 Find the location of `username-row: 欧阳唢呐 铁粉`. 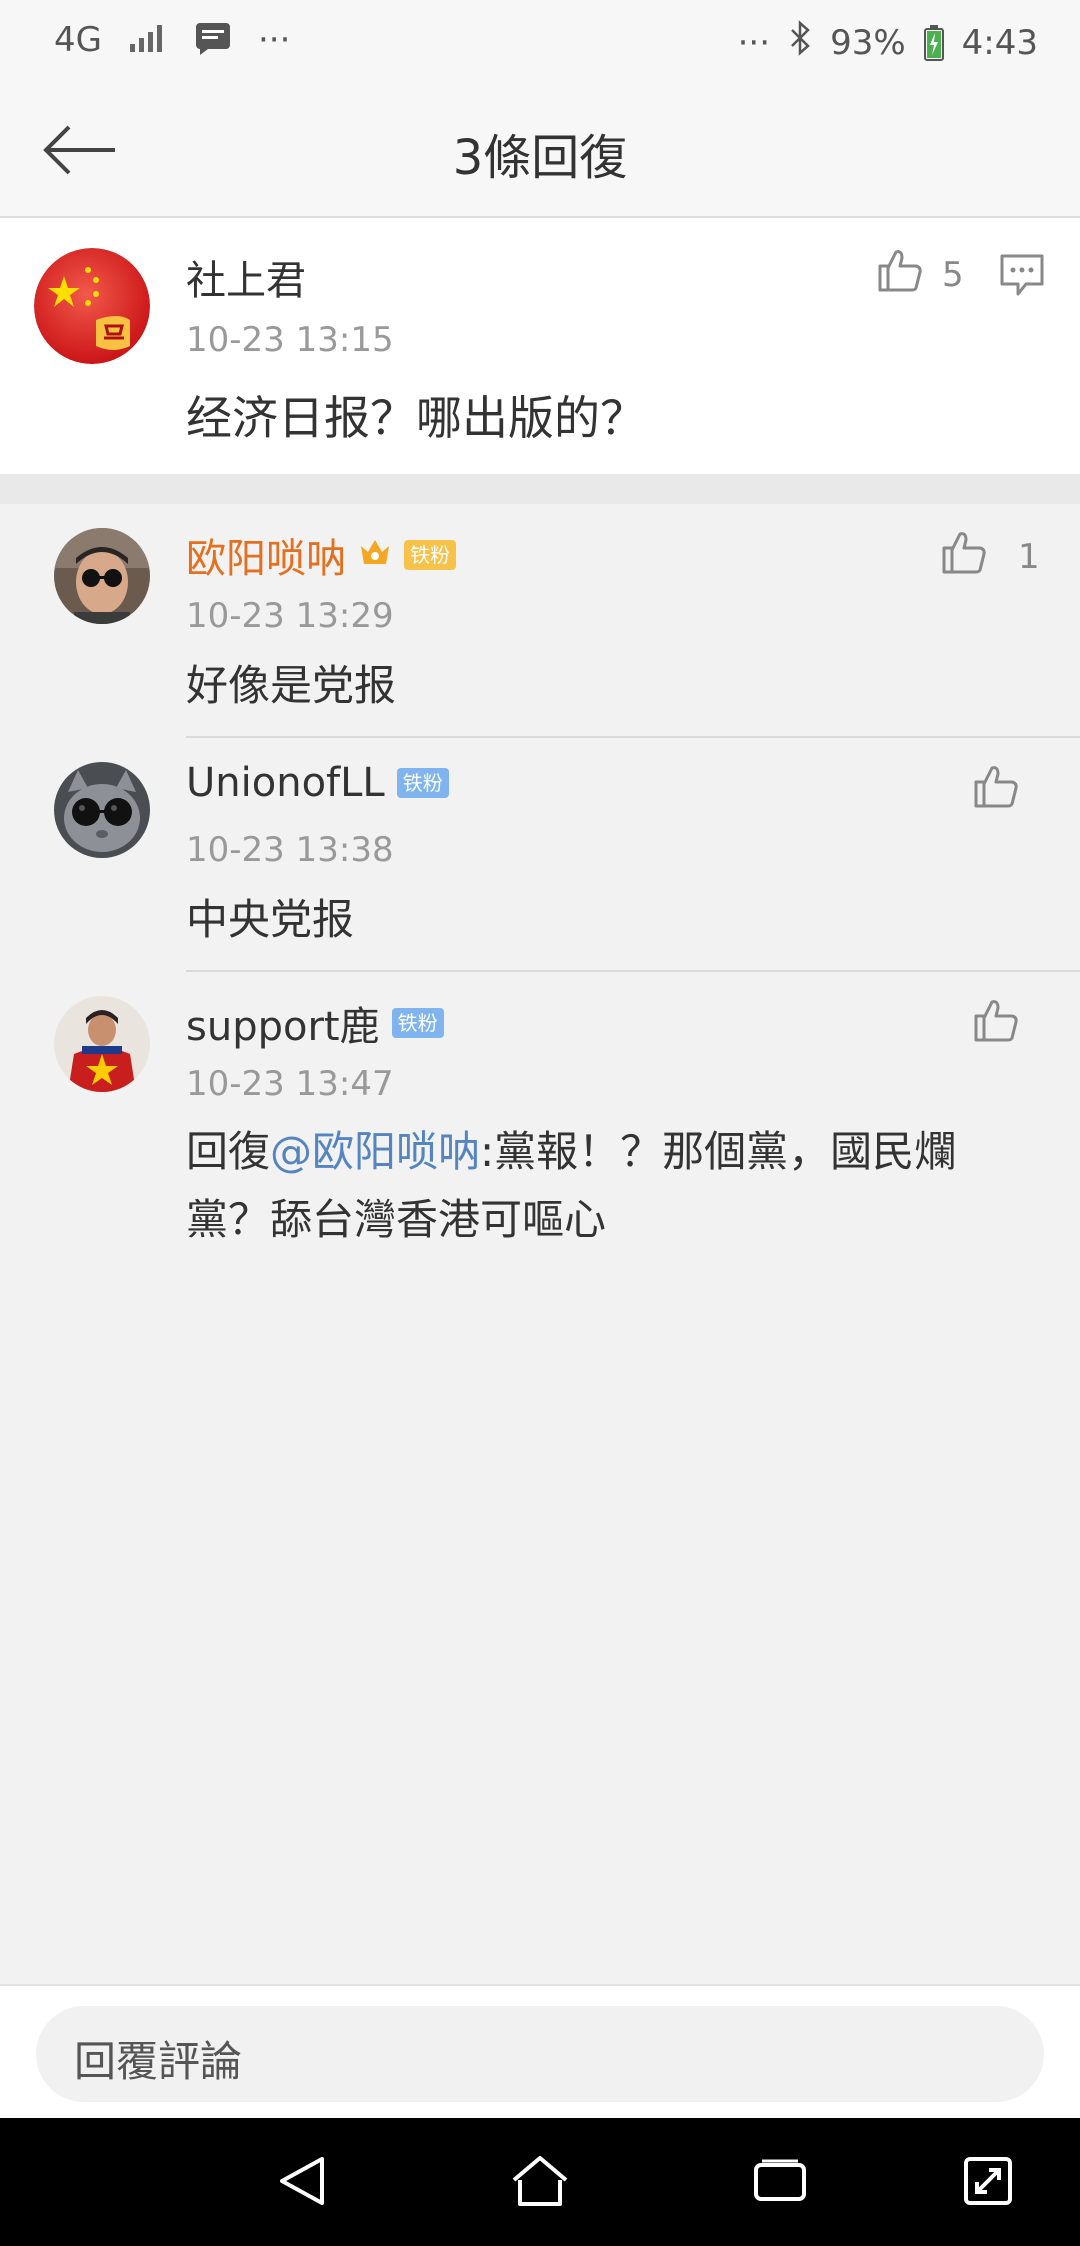

username-row: 欧阳唢呐 铁粉 is located at coordinates (321, 555).